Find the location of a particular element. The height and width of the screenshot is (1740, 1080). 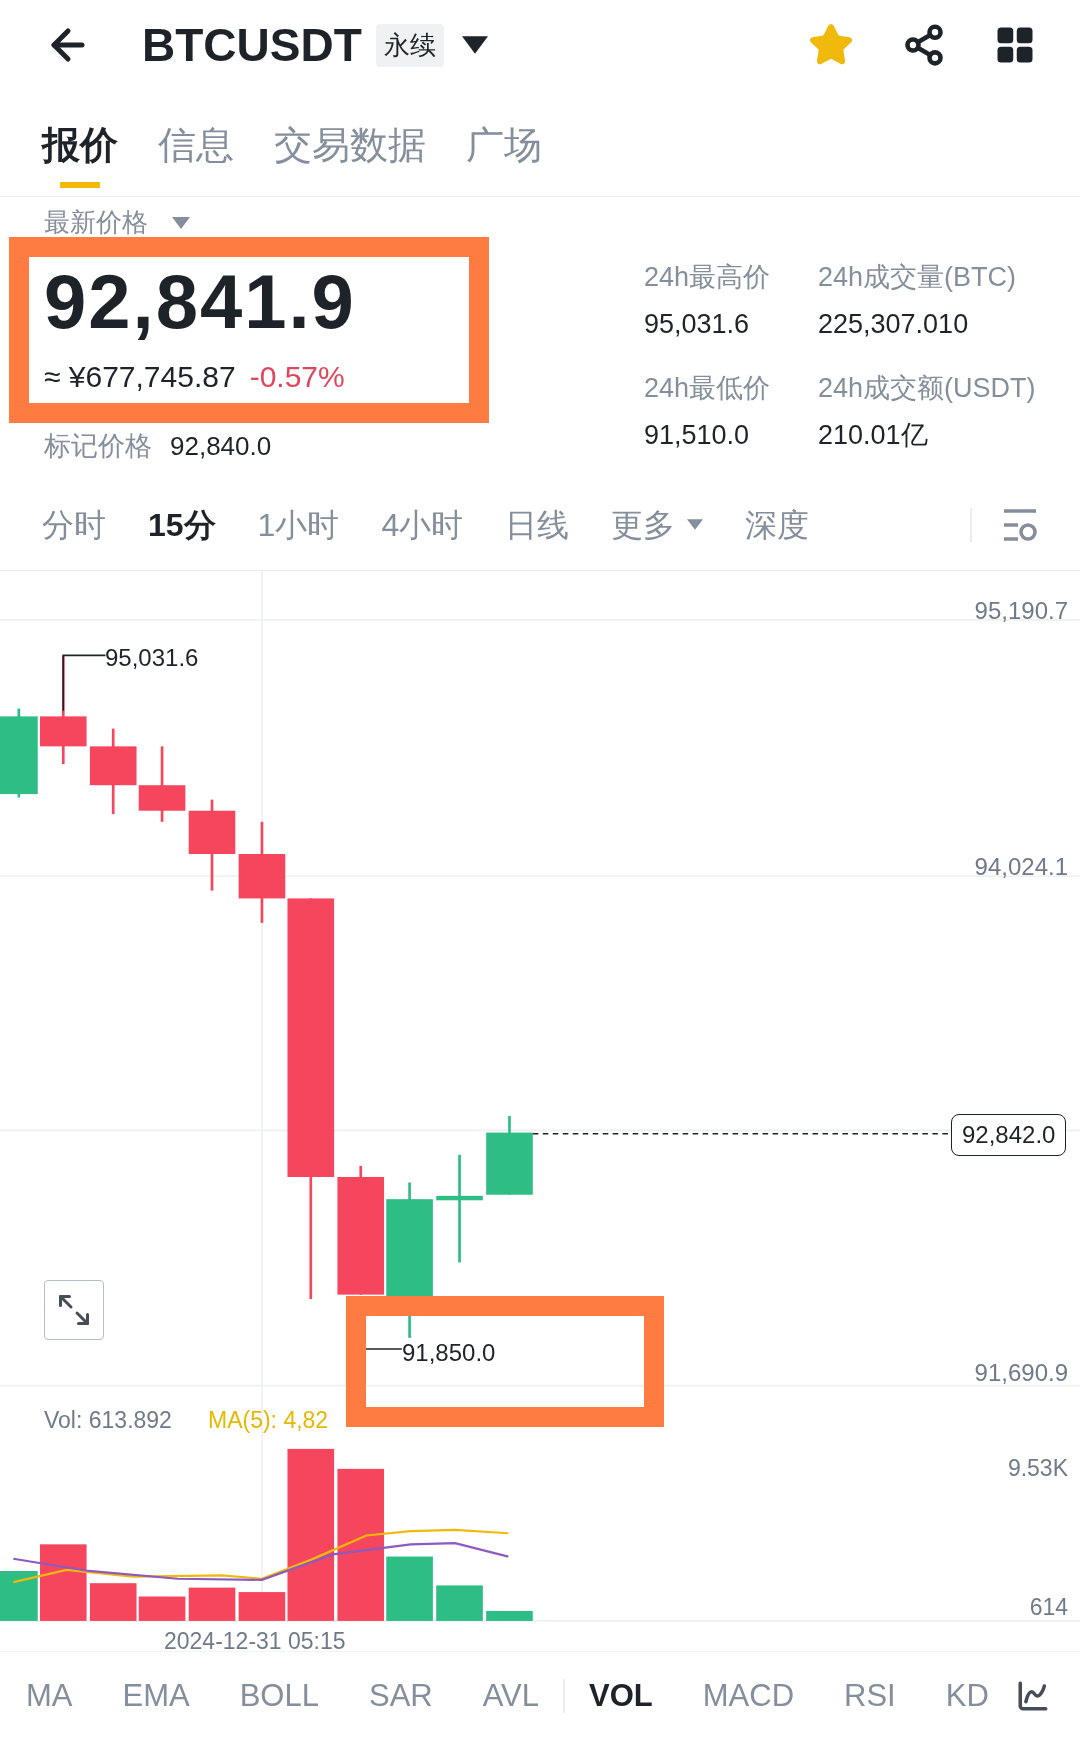

tab: BOLL is located at coordinates (279, 1696).